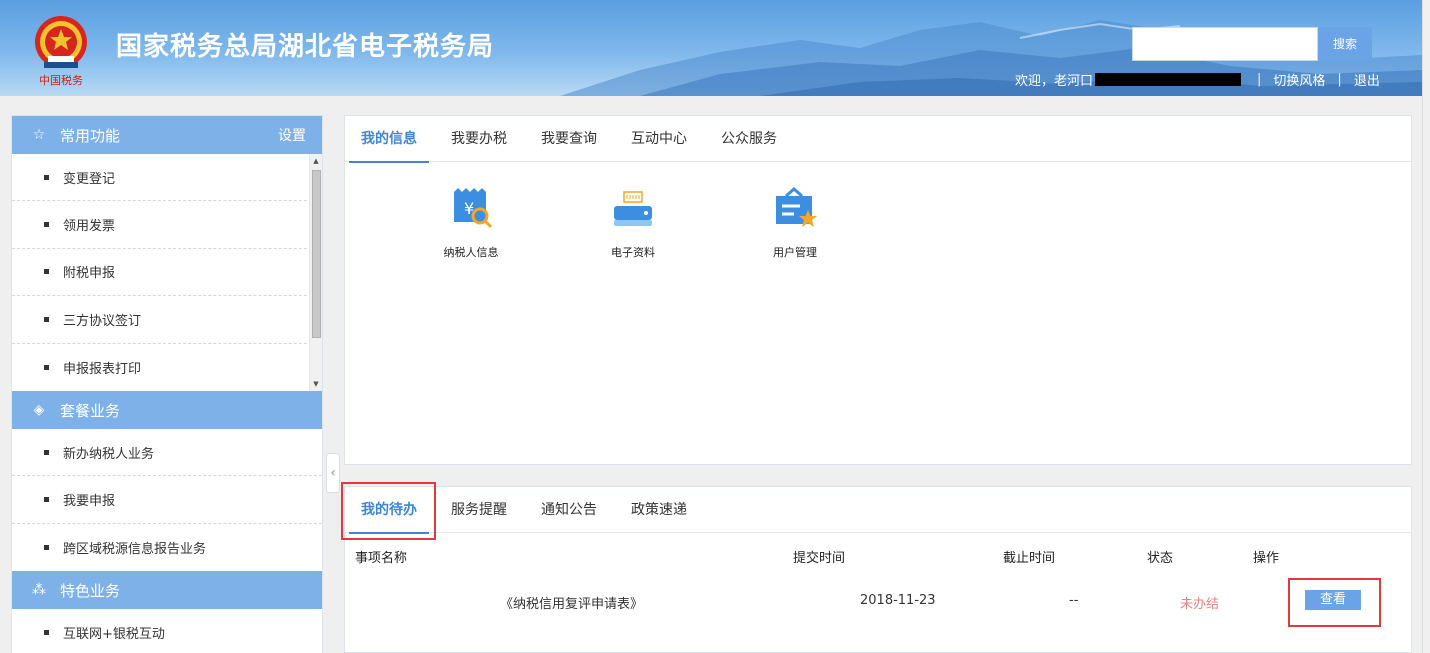 The height and width of the screenshot is (653, 1430). Describe the element at coordinates (572, 604) in the screenshot. I see `todo-item-name: 《纳税信用复评申请表》` at that location.